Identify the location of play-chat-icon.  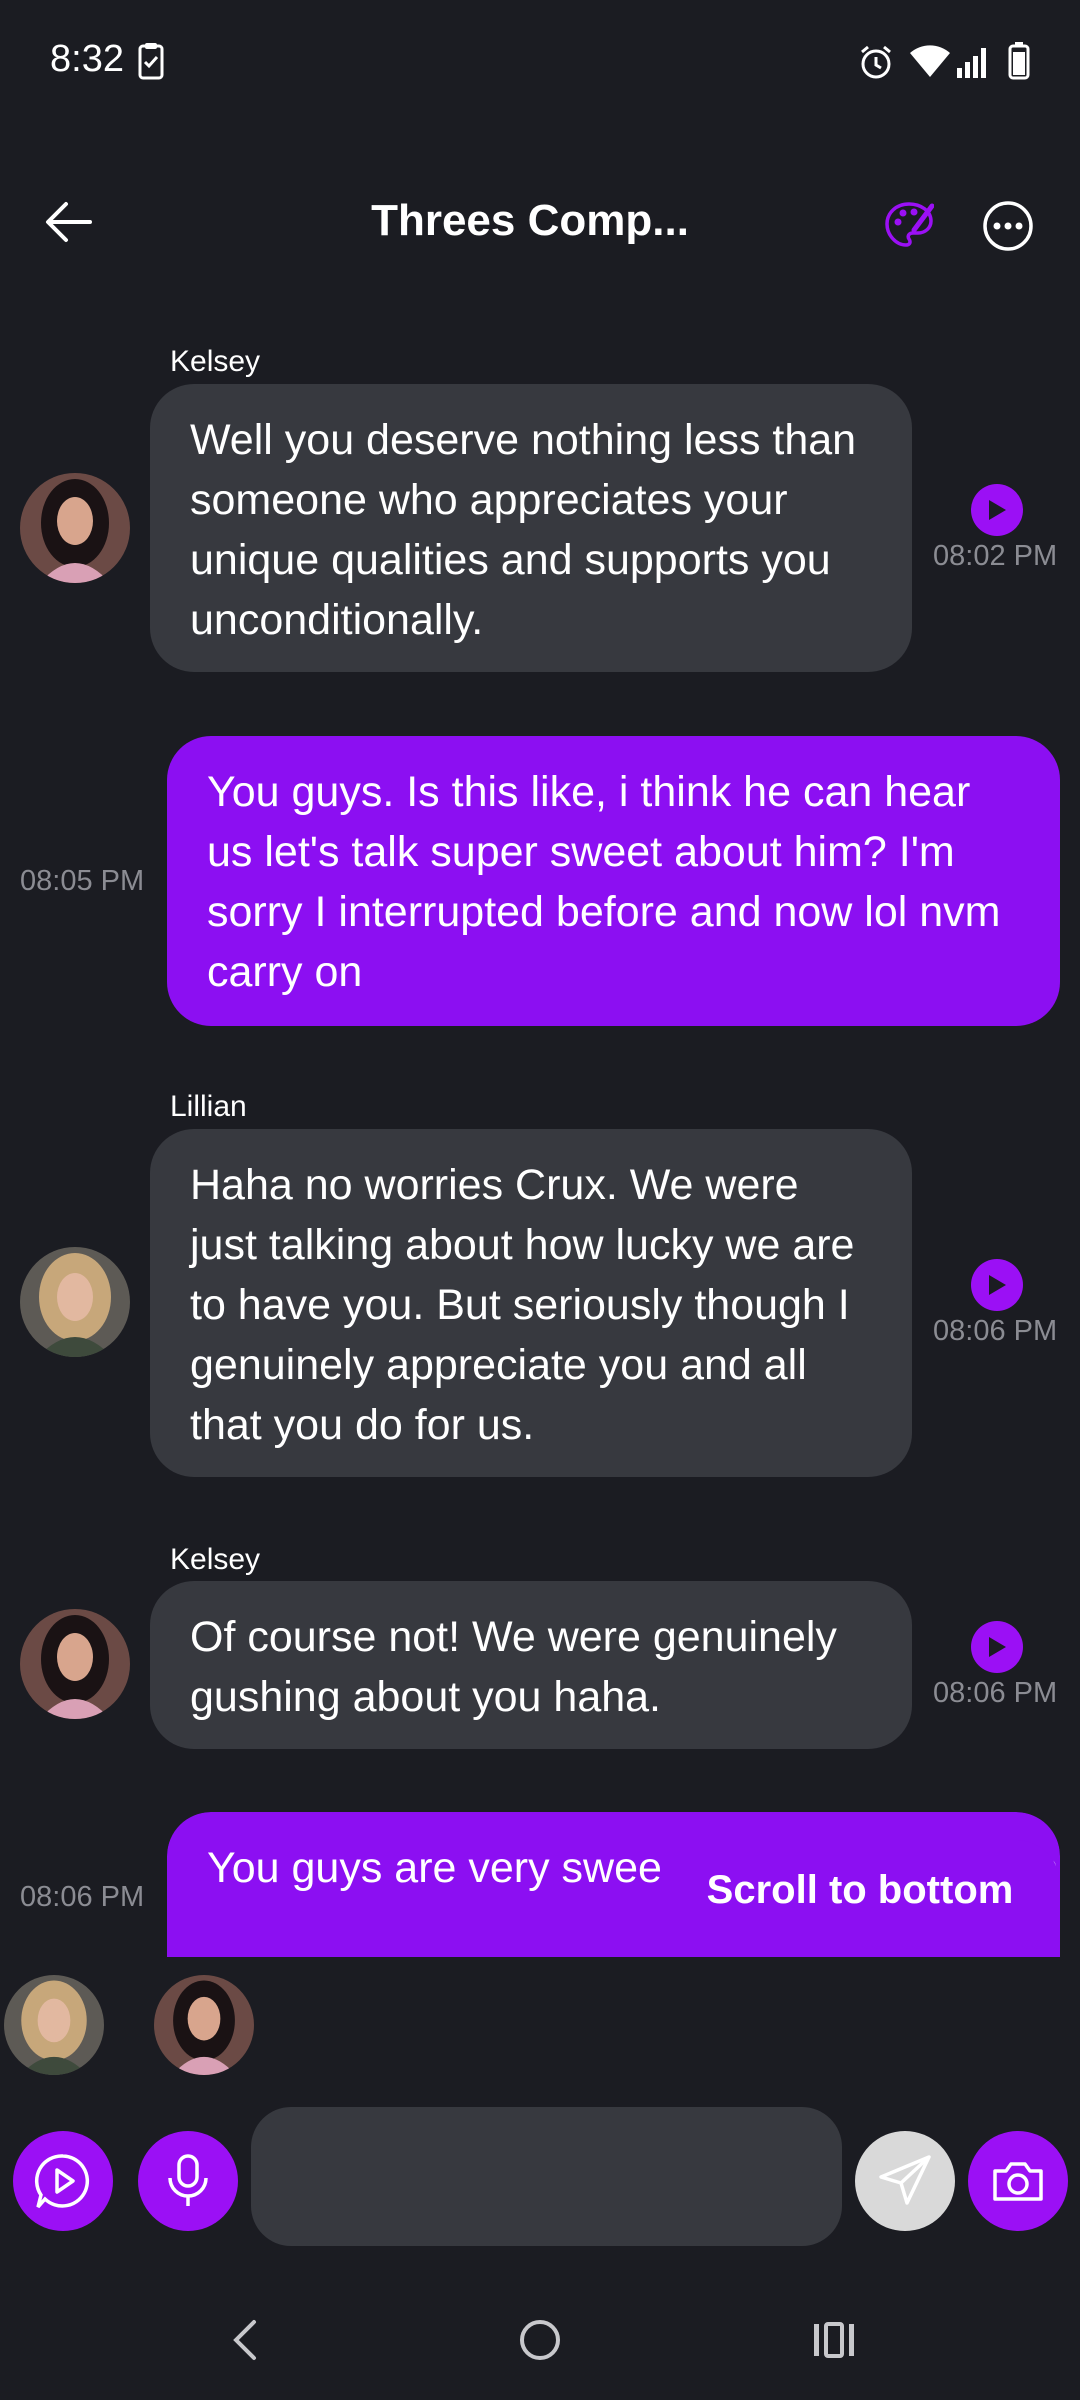
(62, 2181).